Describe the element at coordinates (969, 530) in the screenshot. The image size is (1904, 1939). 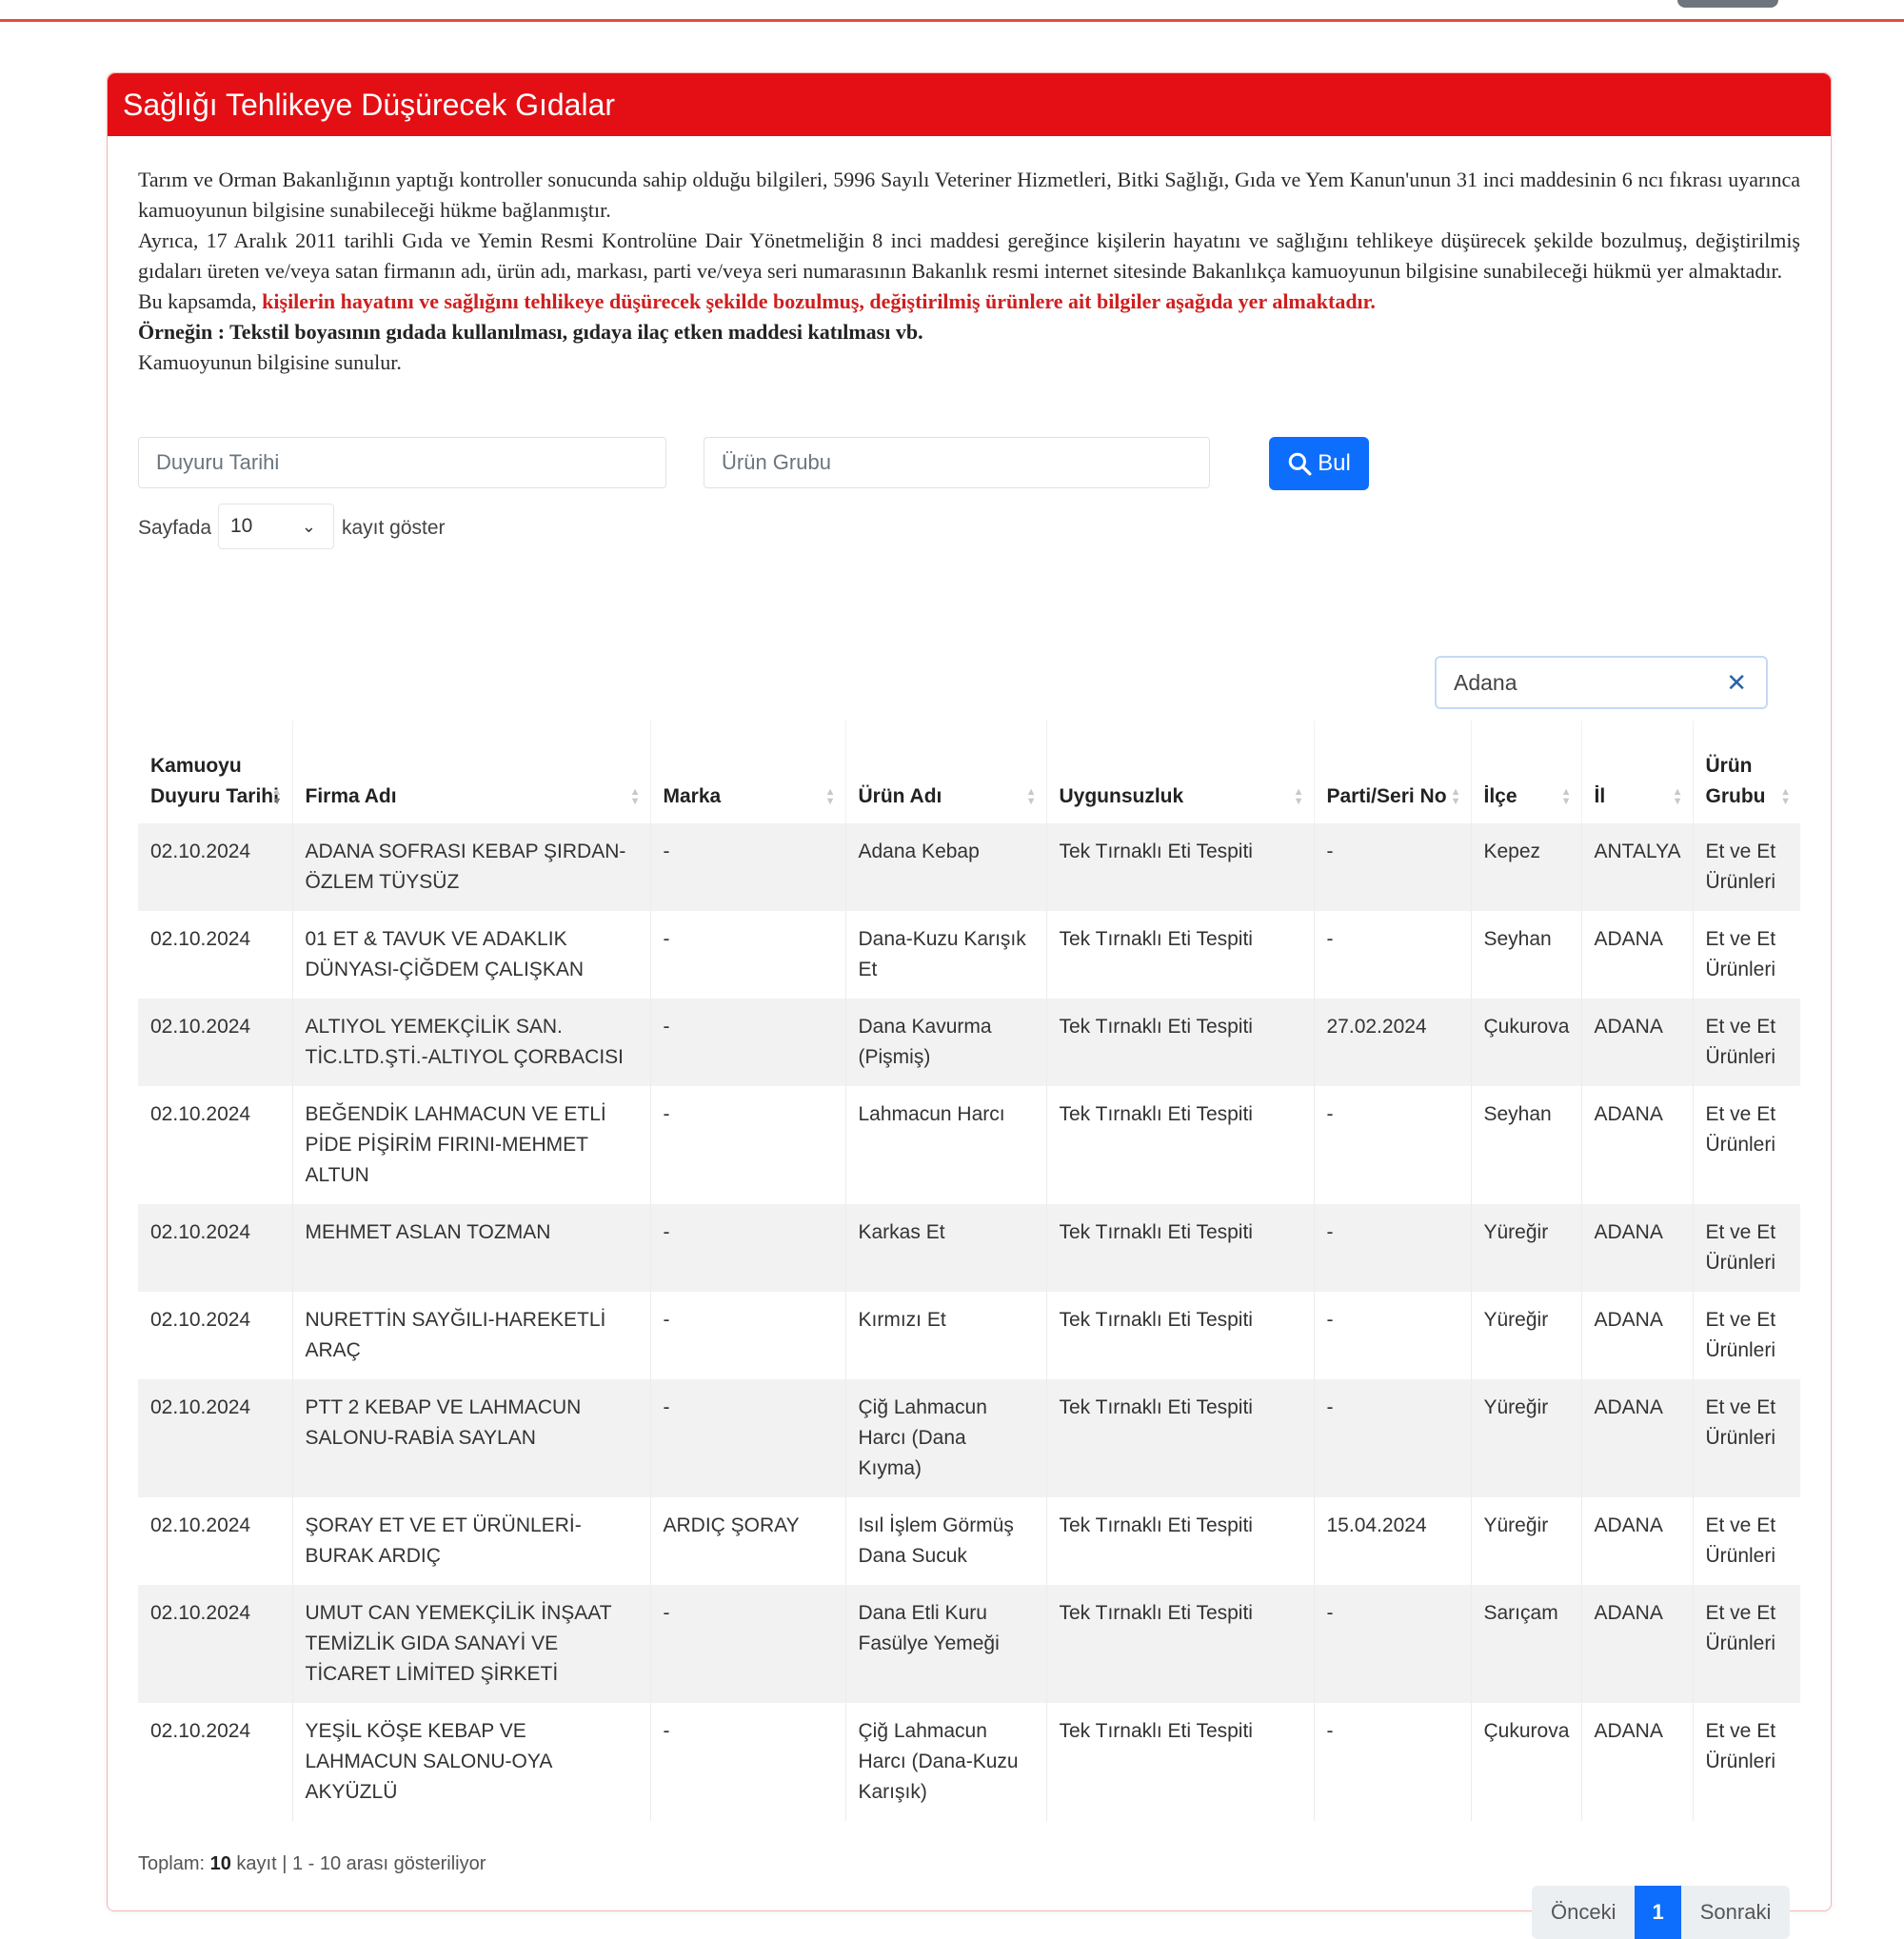
I see `page-length-control: Sayfada 10 ⌄ kayıt göster` at that location.